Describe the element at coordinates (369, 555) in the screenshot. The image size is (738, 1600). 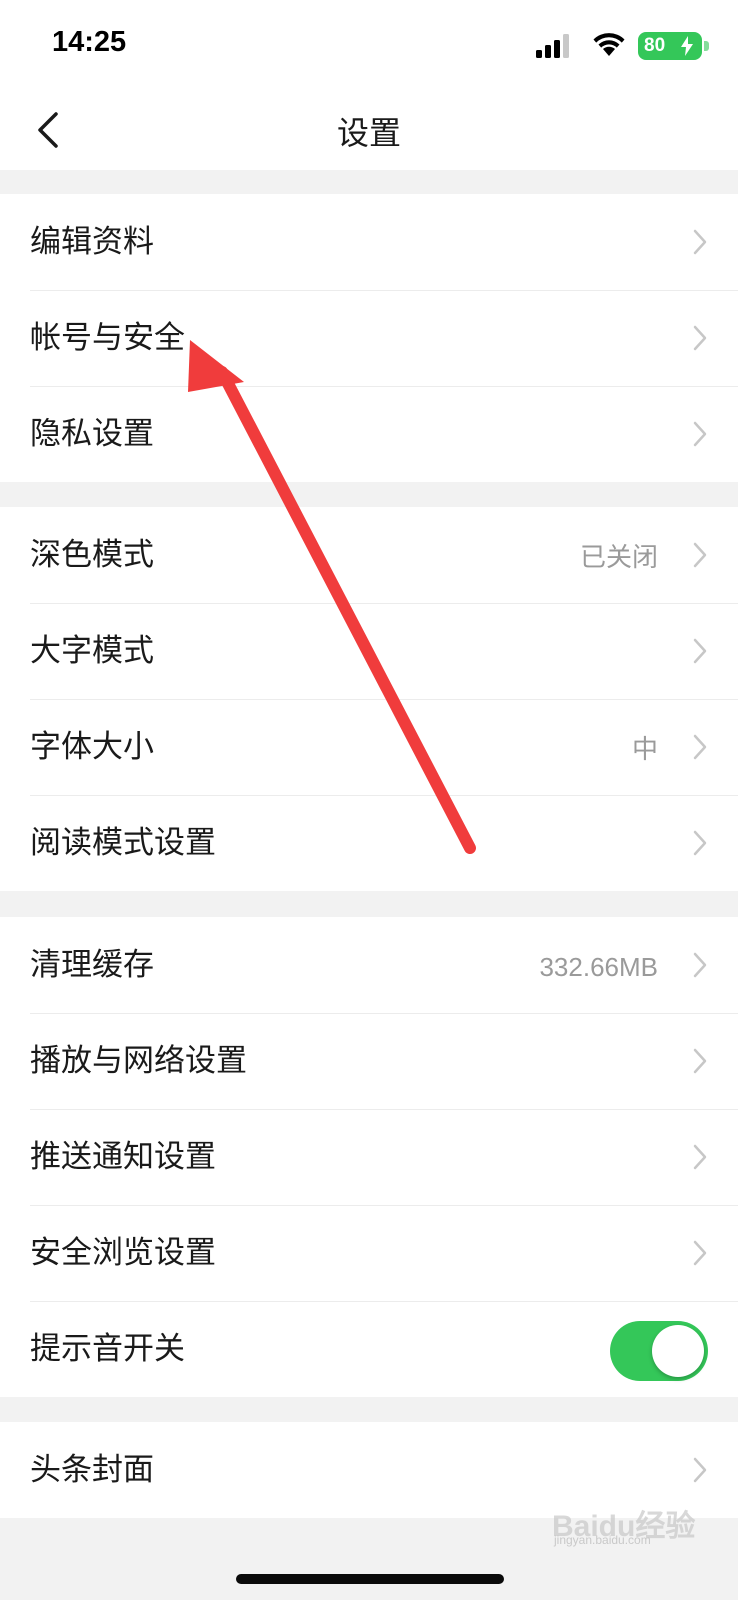
I see `settings-item-dark-mode: 深色模式 已关闭` at that location.